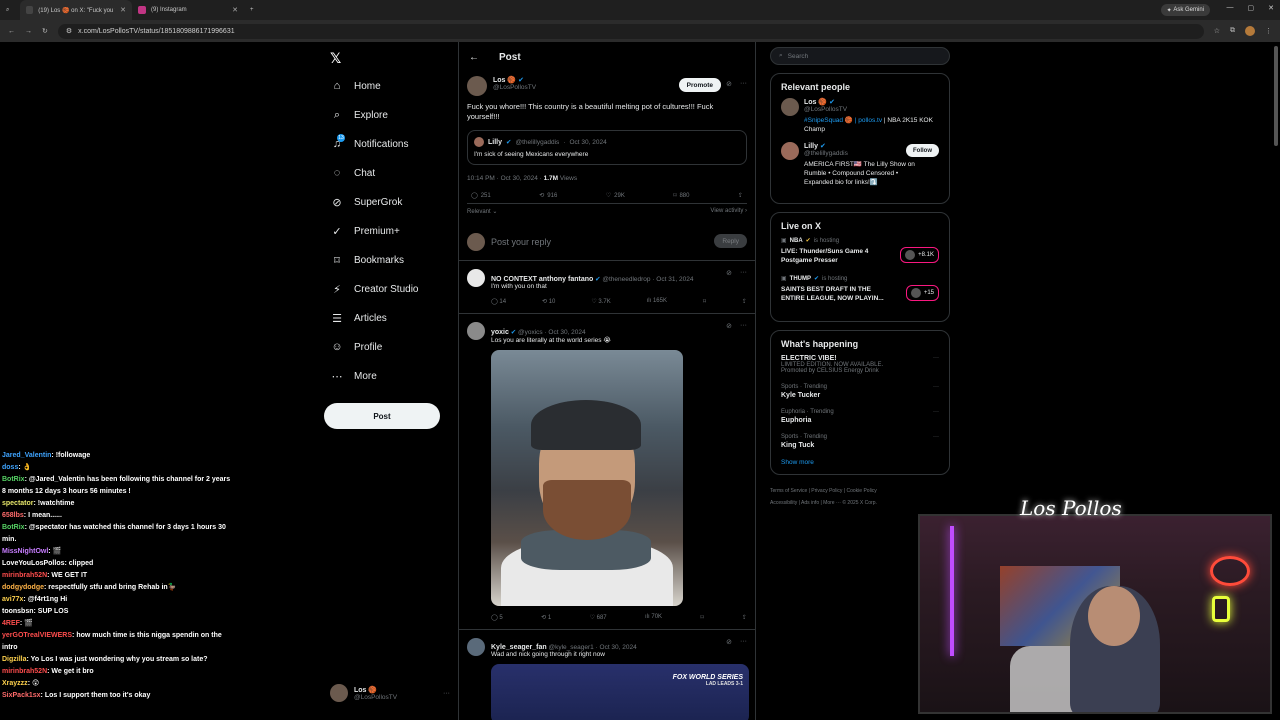 This screenshot has width=1280, height=720. I want to click on nav-home: ⌂ Home, so click(355, 86).